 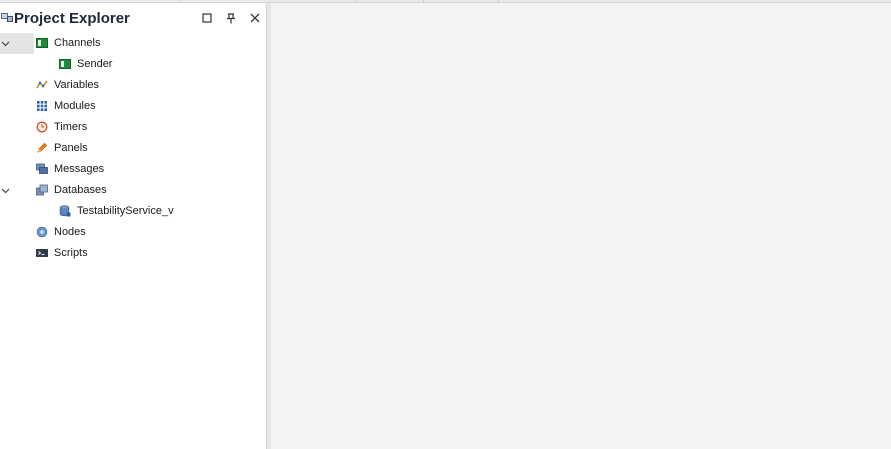 I want to click on tree-item-label: Sender, so click(x=95, y=64).